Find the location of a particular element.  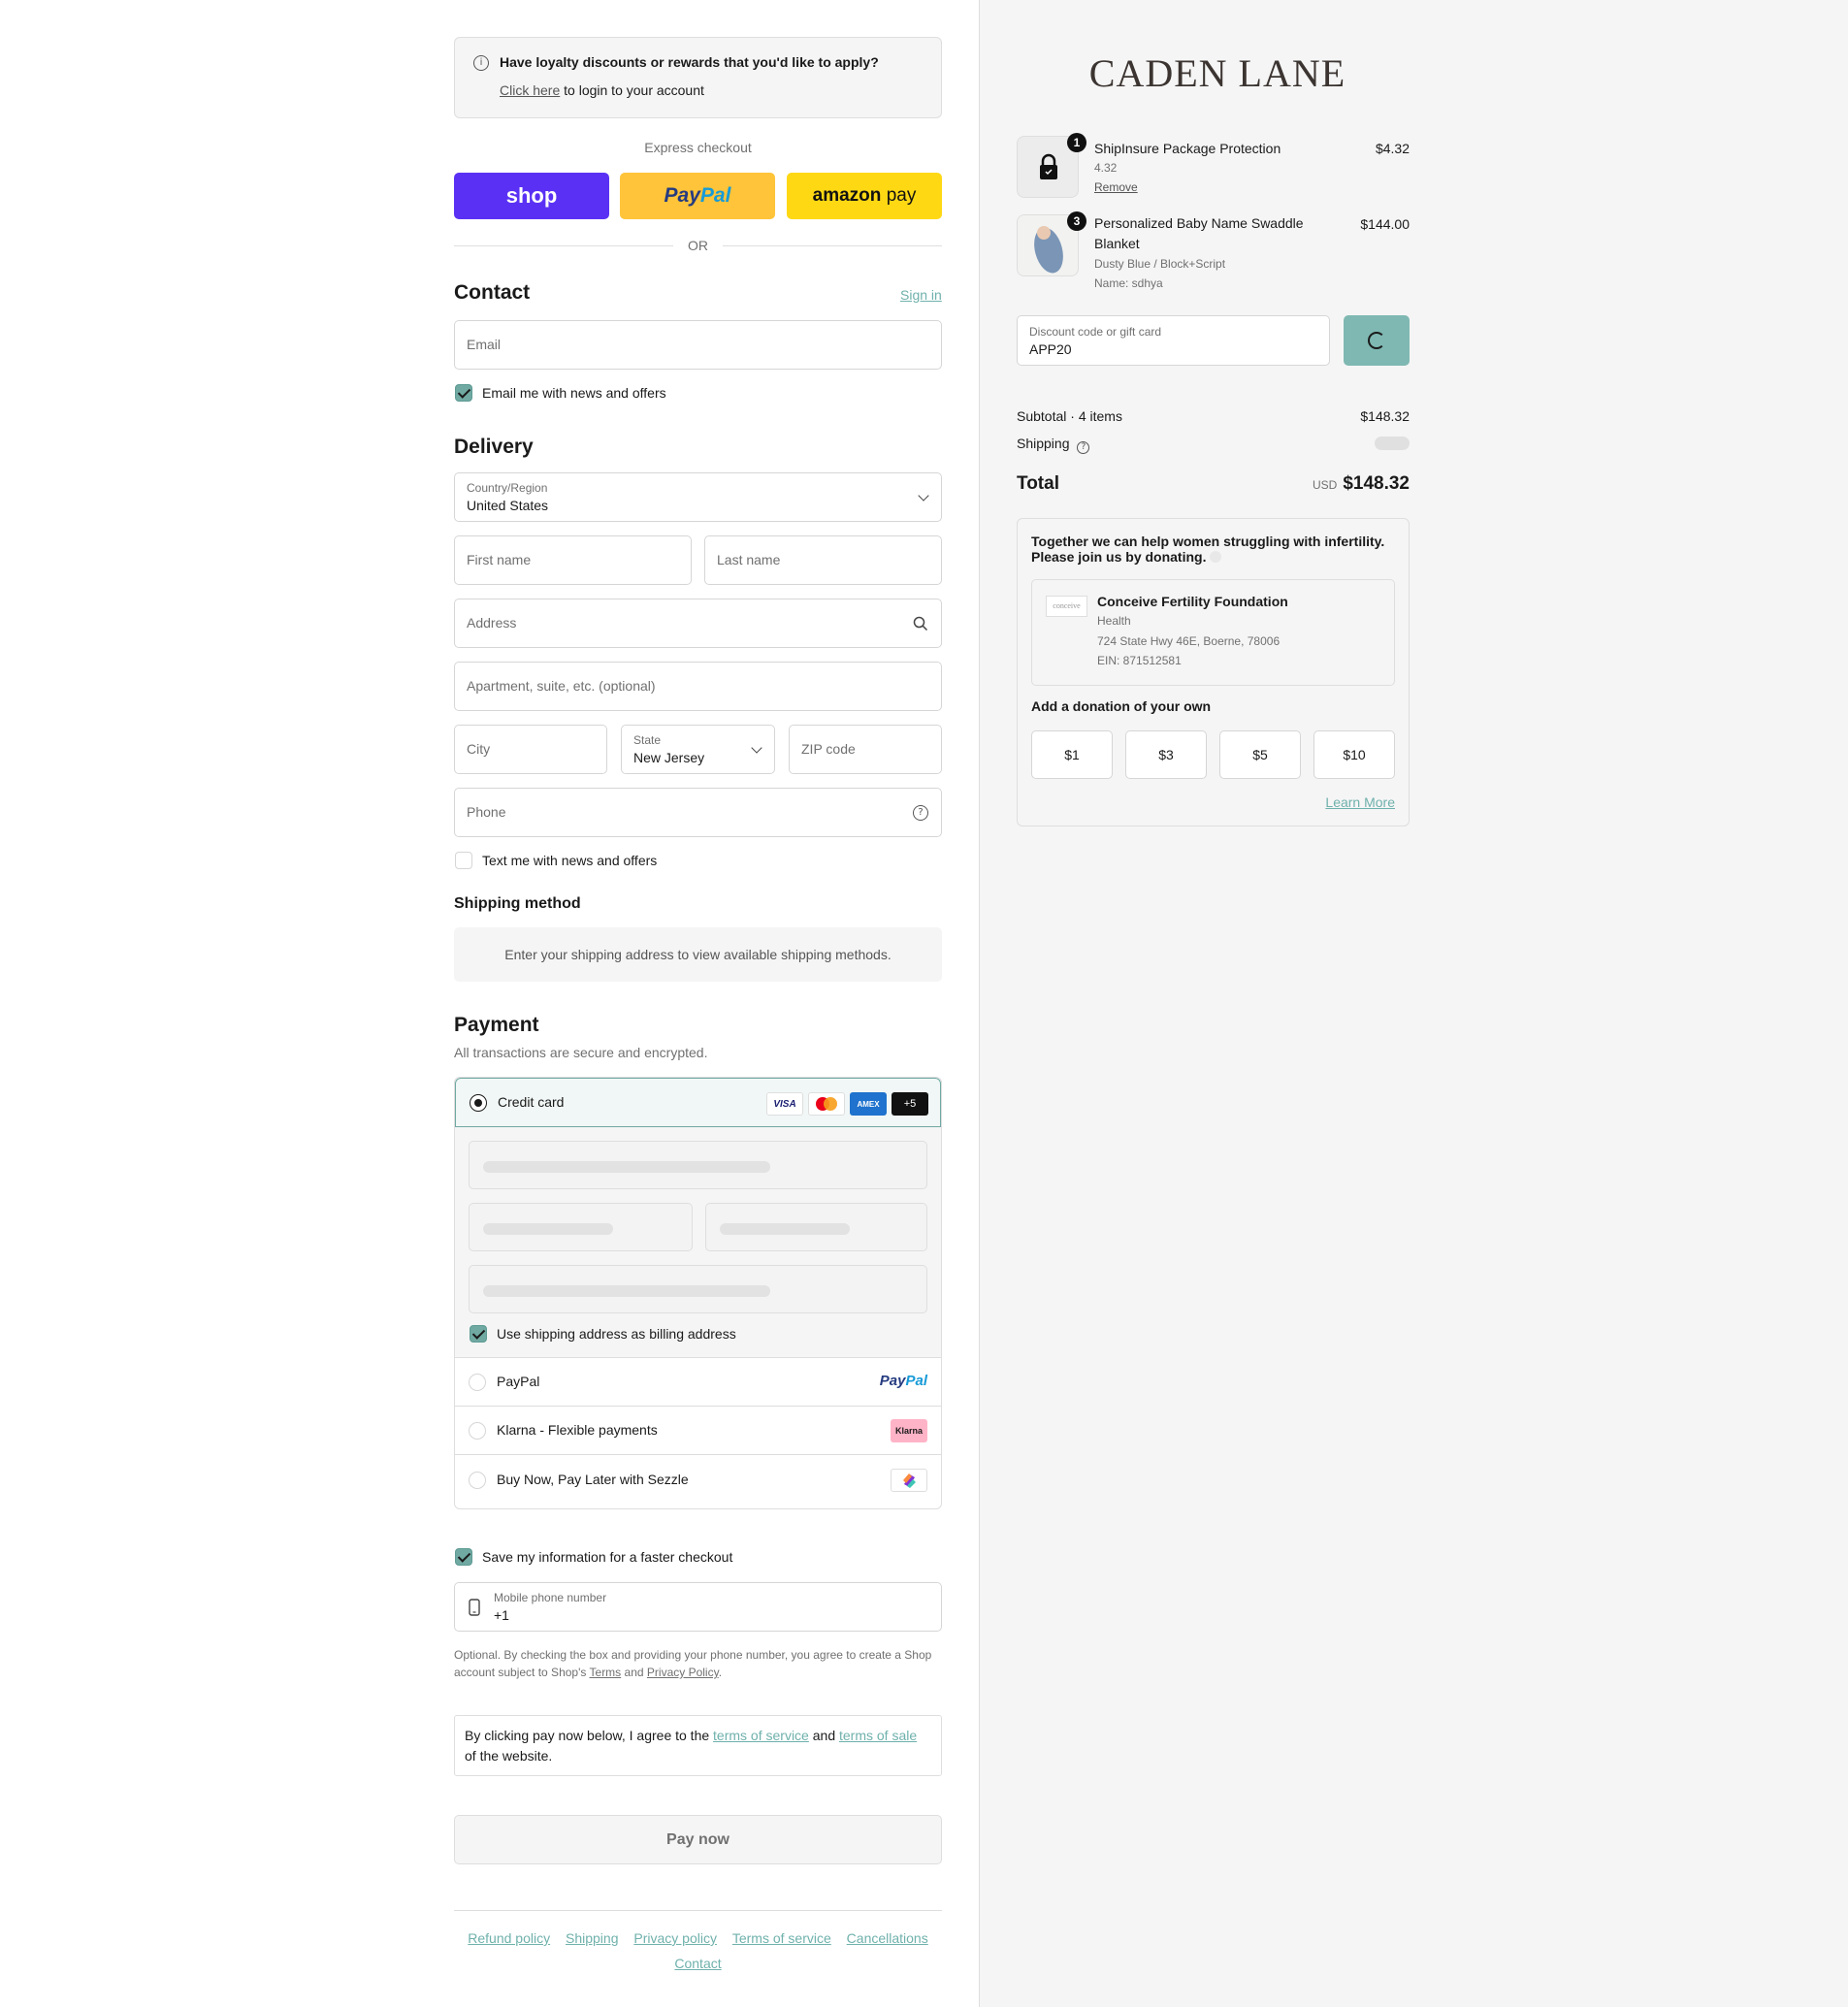

discount-label: Discount code or gift card is located at coordinates (1095, 332).